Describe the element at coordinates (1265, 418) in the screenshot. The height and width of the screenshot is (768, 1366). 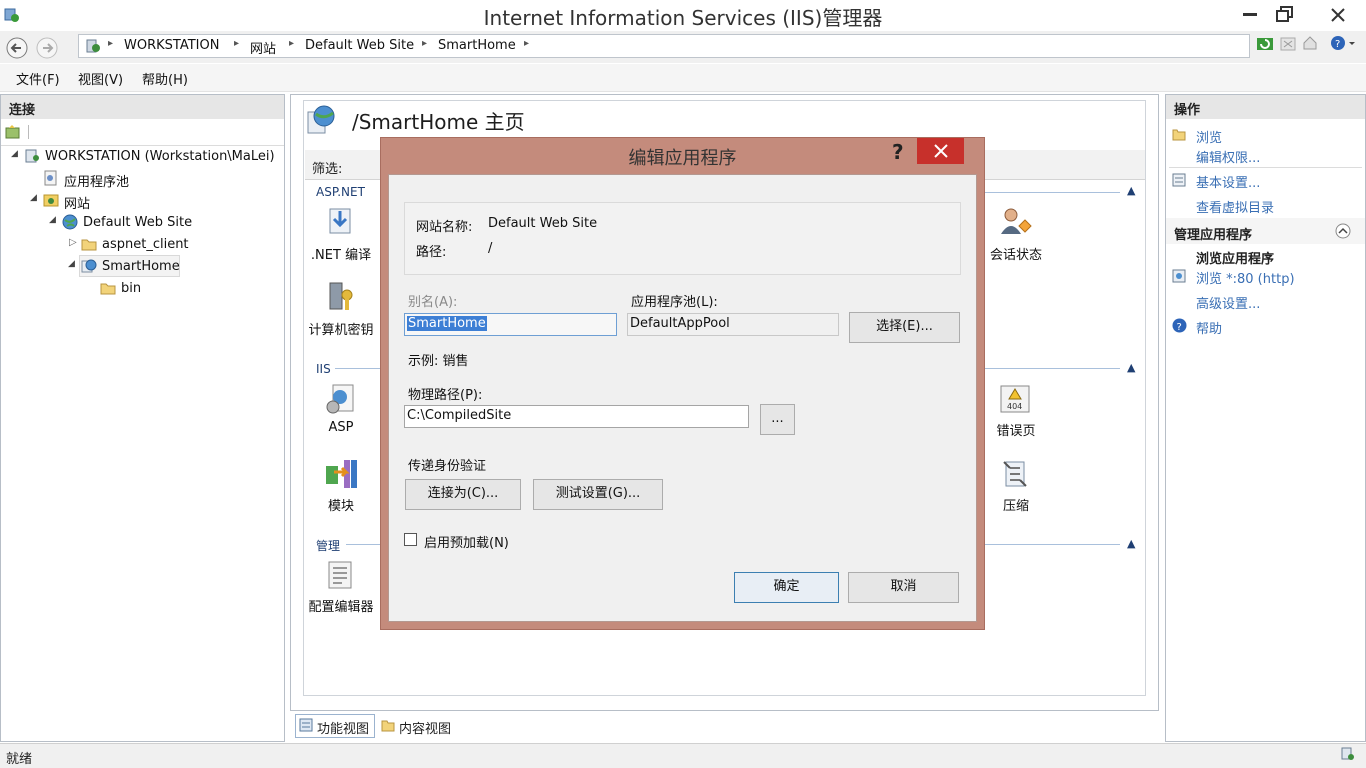
I see `actions-pane: 操作` at that location.